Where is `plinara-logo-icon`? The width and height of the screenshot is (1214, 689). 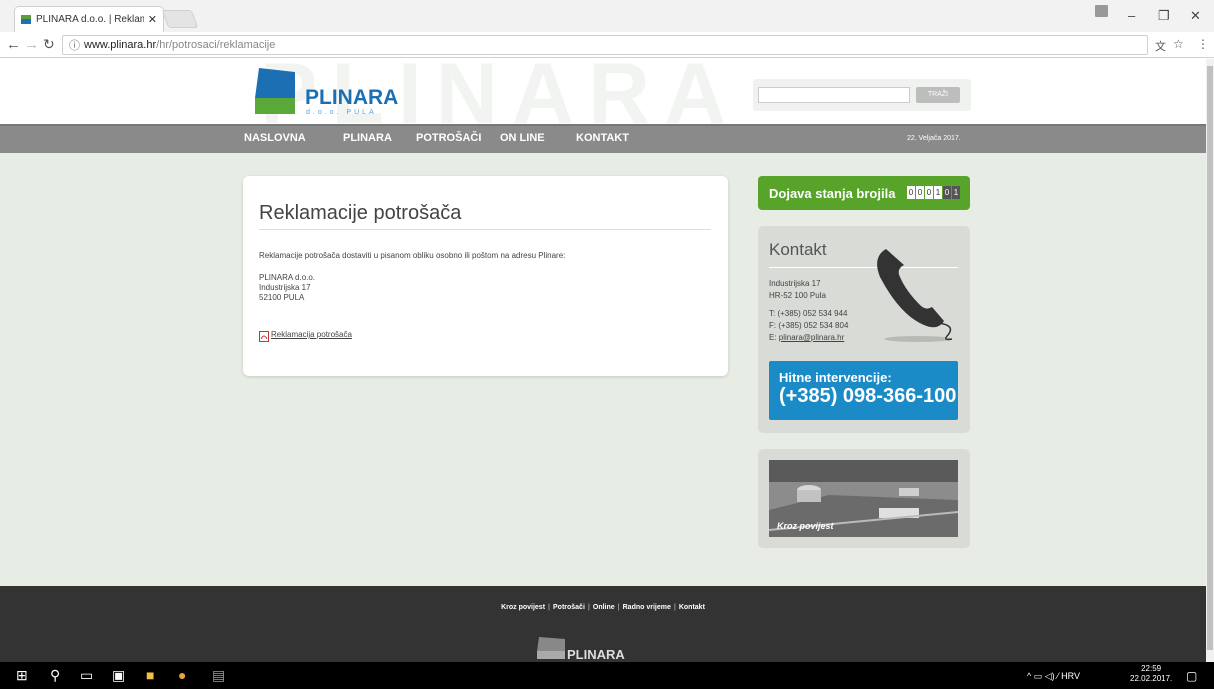
plinara-logo-icon is located at coordinates (275, 91).